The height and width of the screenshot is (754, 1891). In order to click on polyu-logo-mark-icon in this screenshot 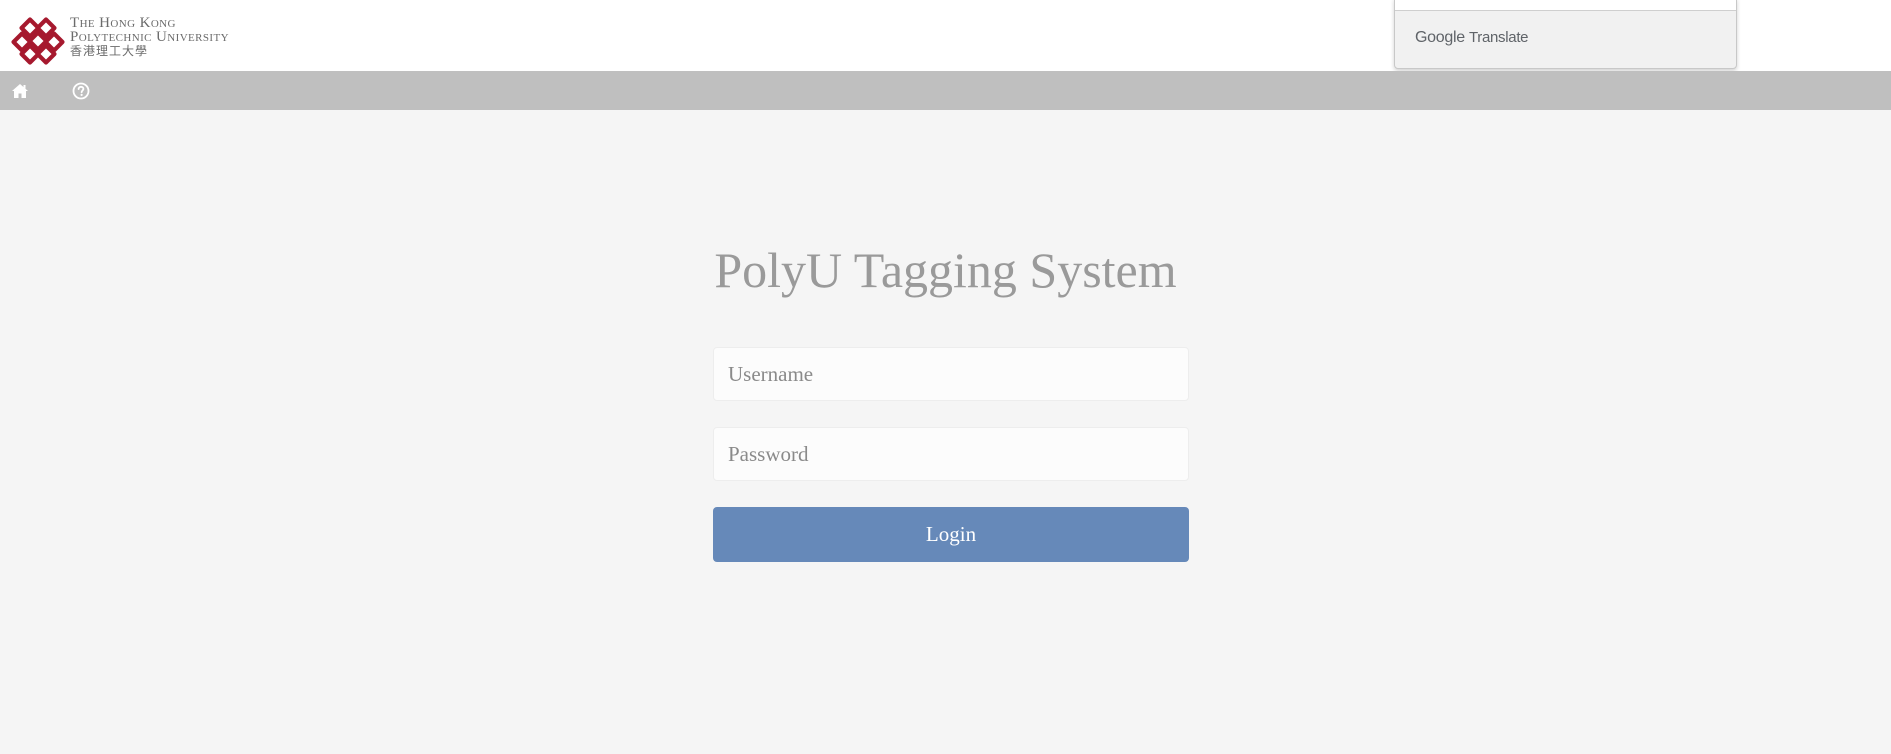, I will do `click(38, 41)`.